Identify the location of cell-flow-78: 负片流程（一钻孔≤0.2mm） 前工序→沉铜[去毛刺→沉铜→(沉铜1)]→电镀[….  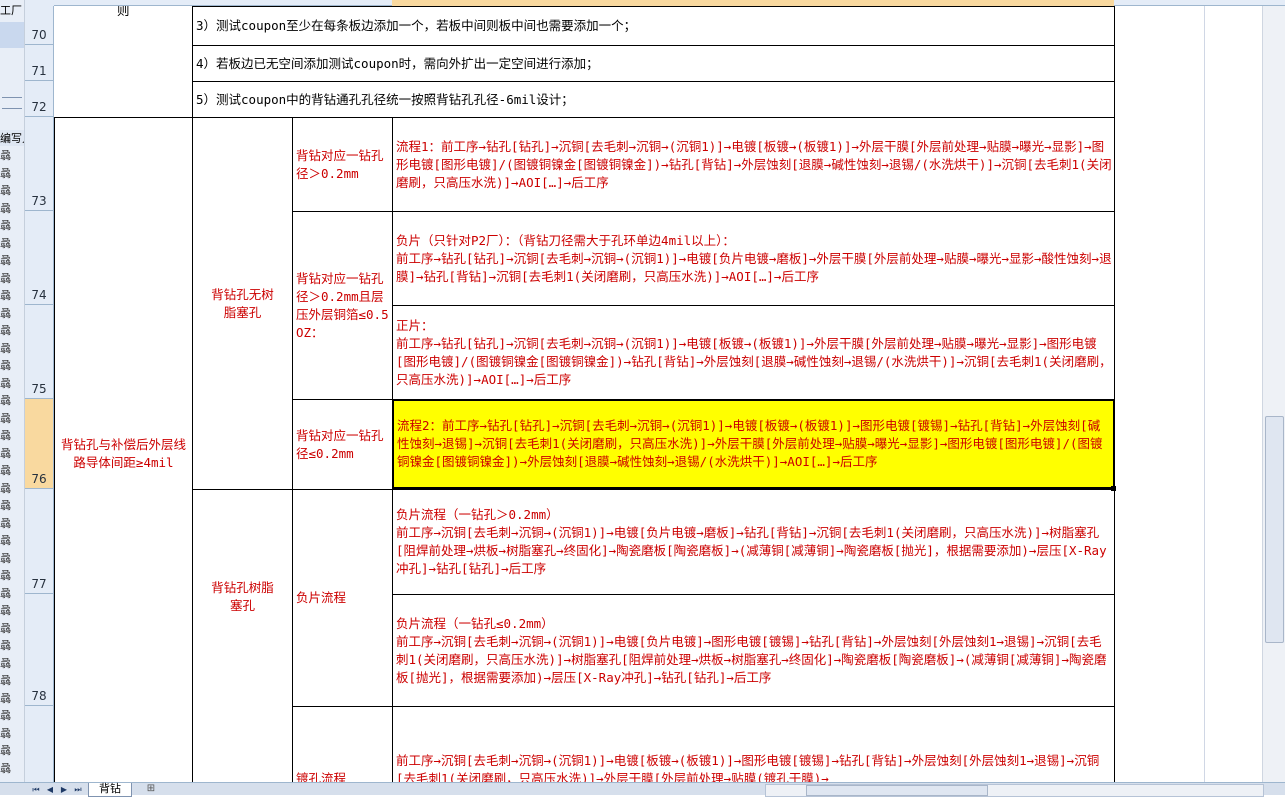
(753, 650).